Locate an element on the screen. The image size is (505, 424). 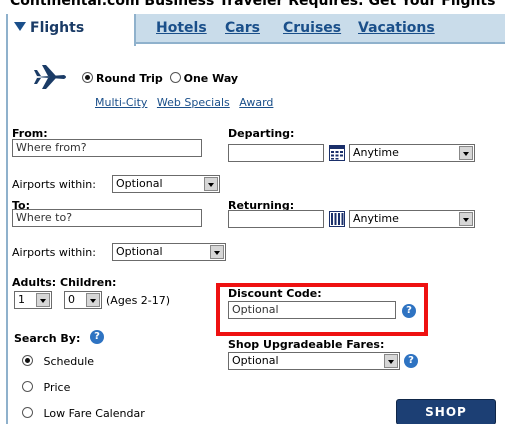
departing-label: Departing: is located at coordinates (261, 133).